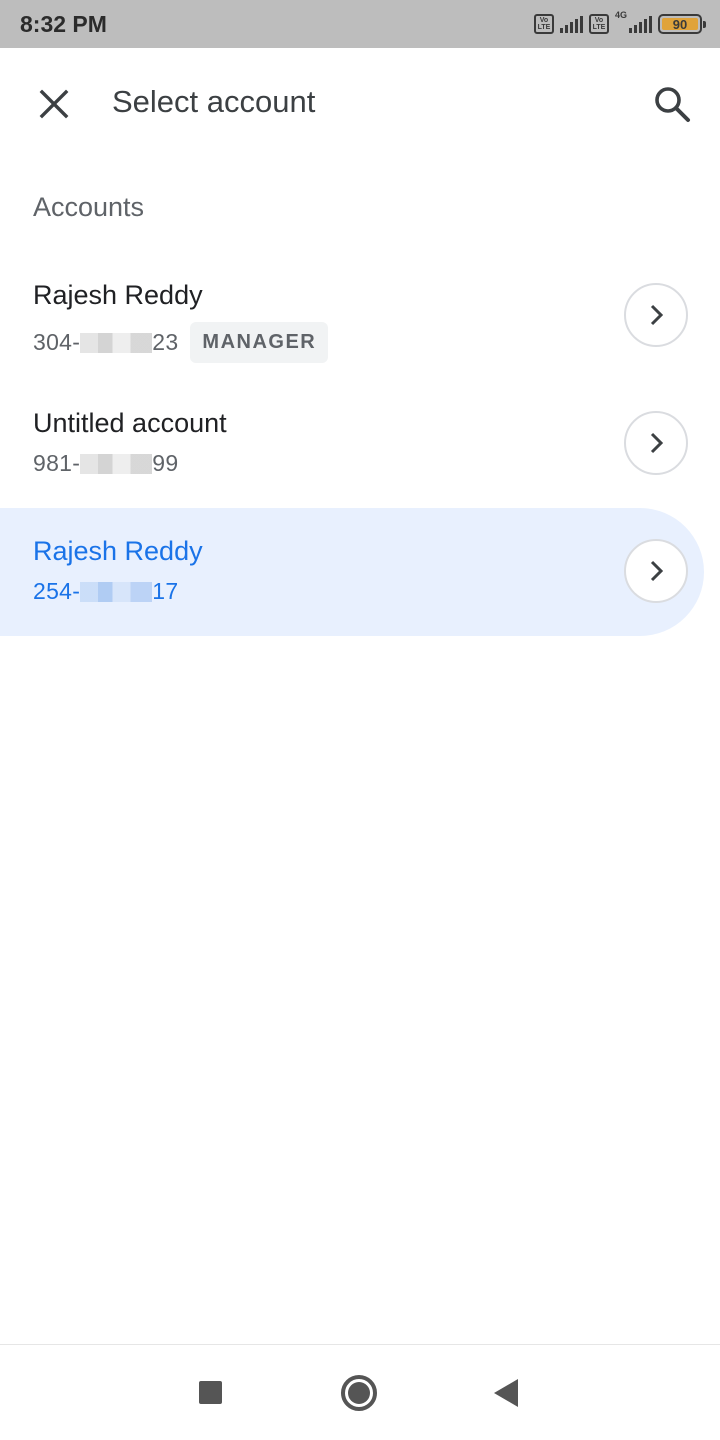 The image size is (720, 1440). Describe the element at coordinates (352, 444) in the screenshot. I see `account-item: Untitled account 981- 99` at that location.